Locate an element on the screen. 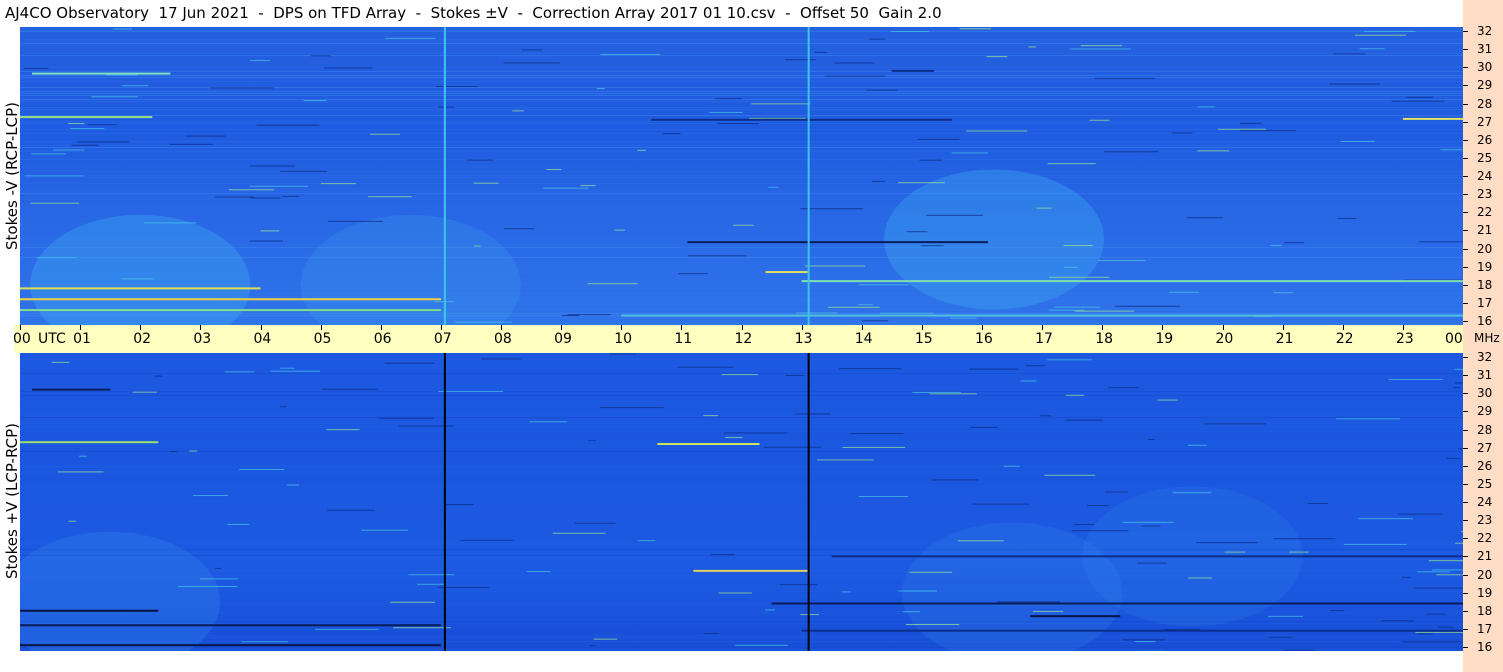  top-freq-axis: 32 31 30 29 28 27 26 25 24 23 22 21 20 19 18 17 16 is located at coordinates (1483, 176).